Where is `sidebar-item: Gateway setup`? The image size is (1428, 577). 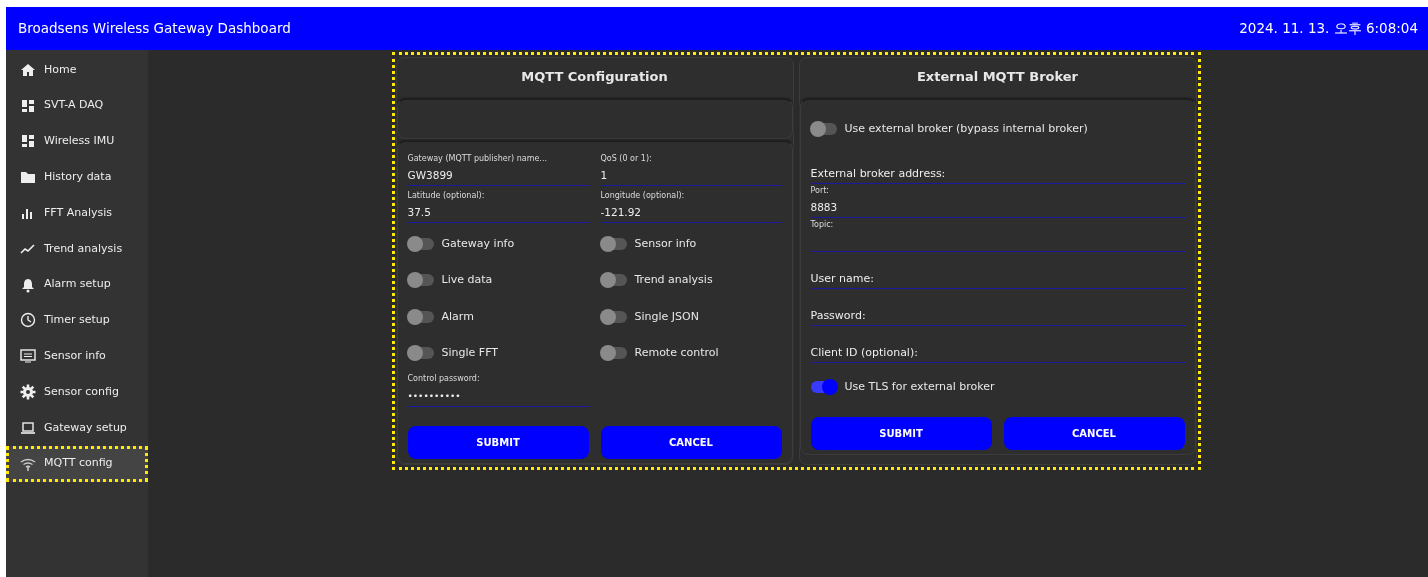
sidebar-item: Gateway setup is located at coordinates (77, 427).